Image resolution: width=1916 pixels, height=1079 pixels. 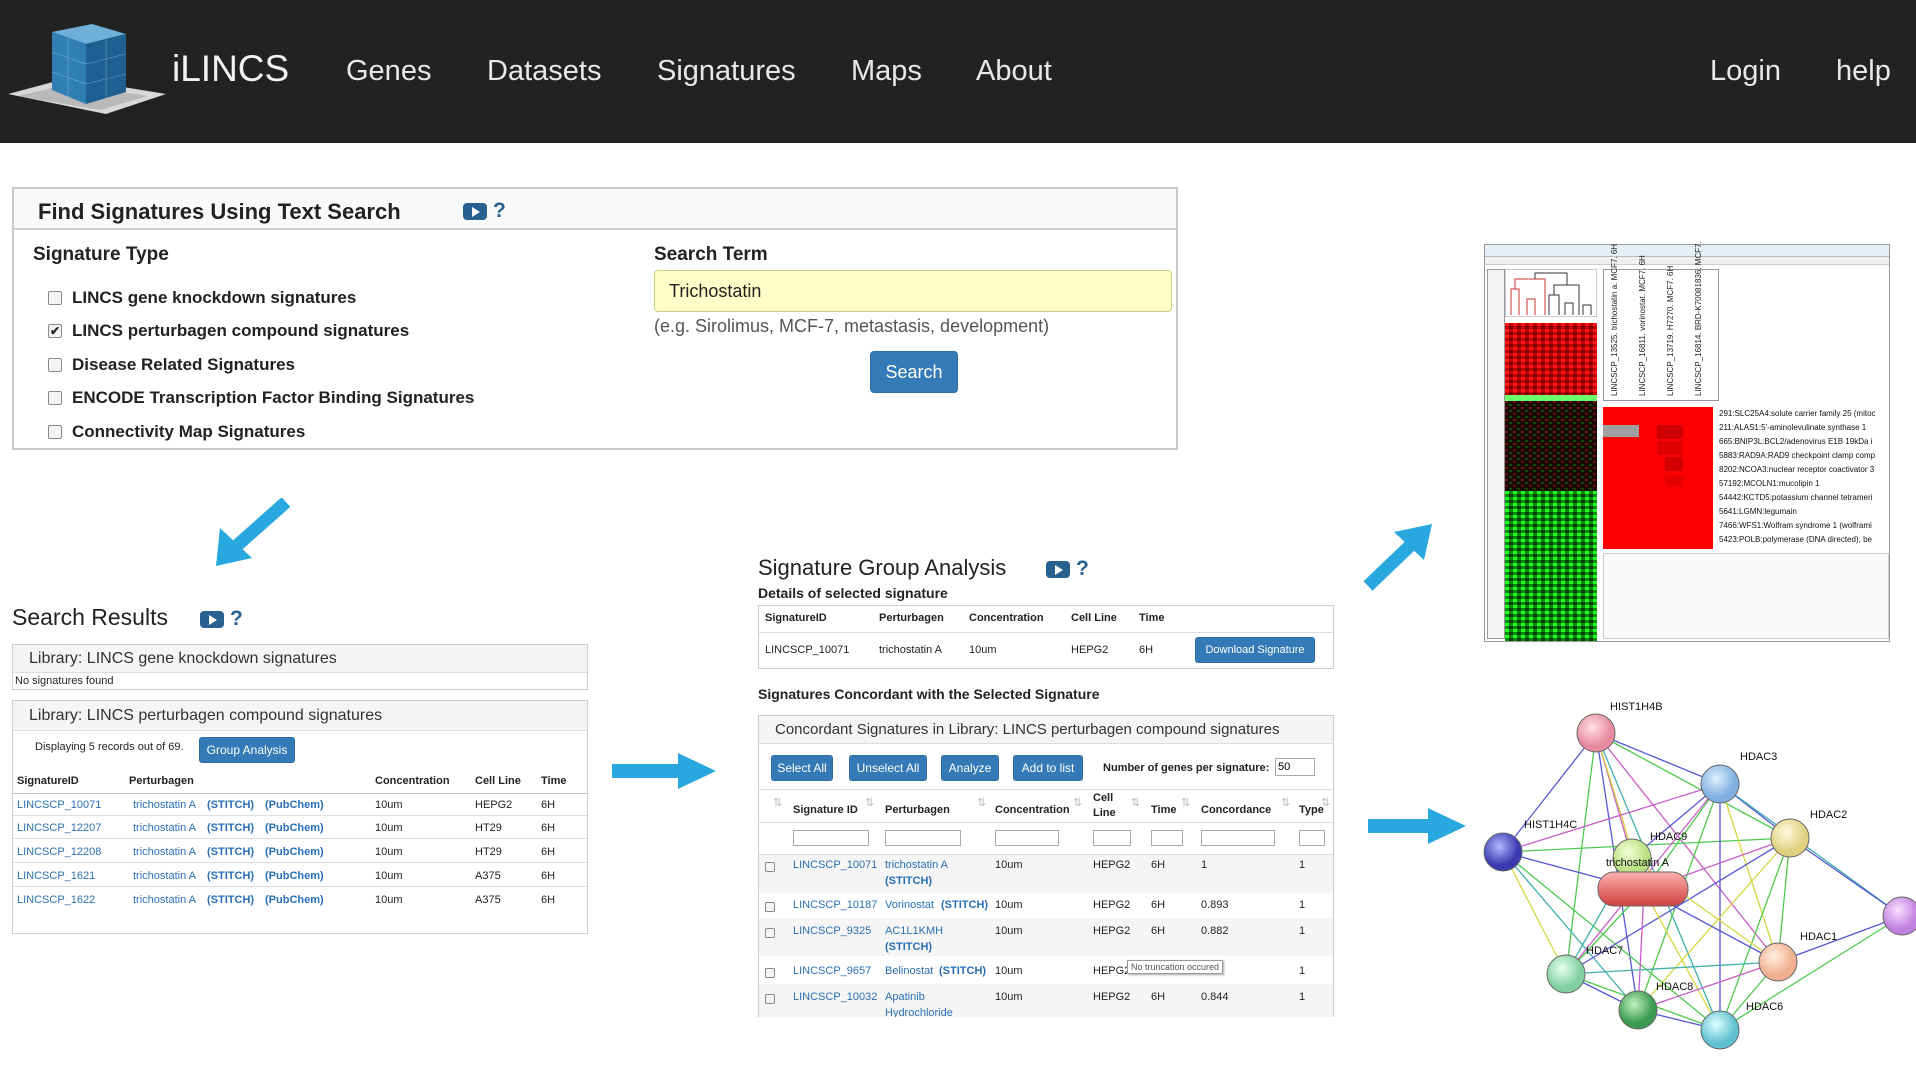 I want to click on col-concentration: Concentration, so click(x=412, y=781).